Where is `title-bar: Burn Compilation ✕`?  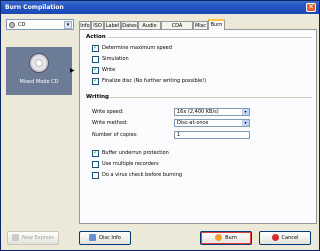 title-bar: Burn Compilation ✕ is located at coordinates (160, 7).